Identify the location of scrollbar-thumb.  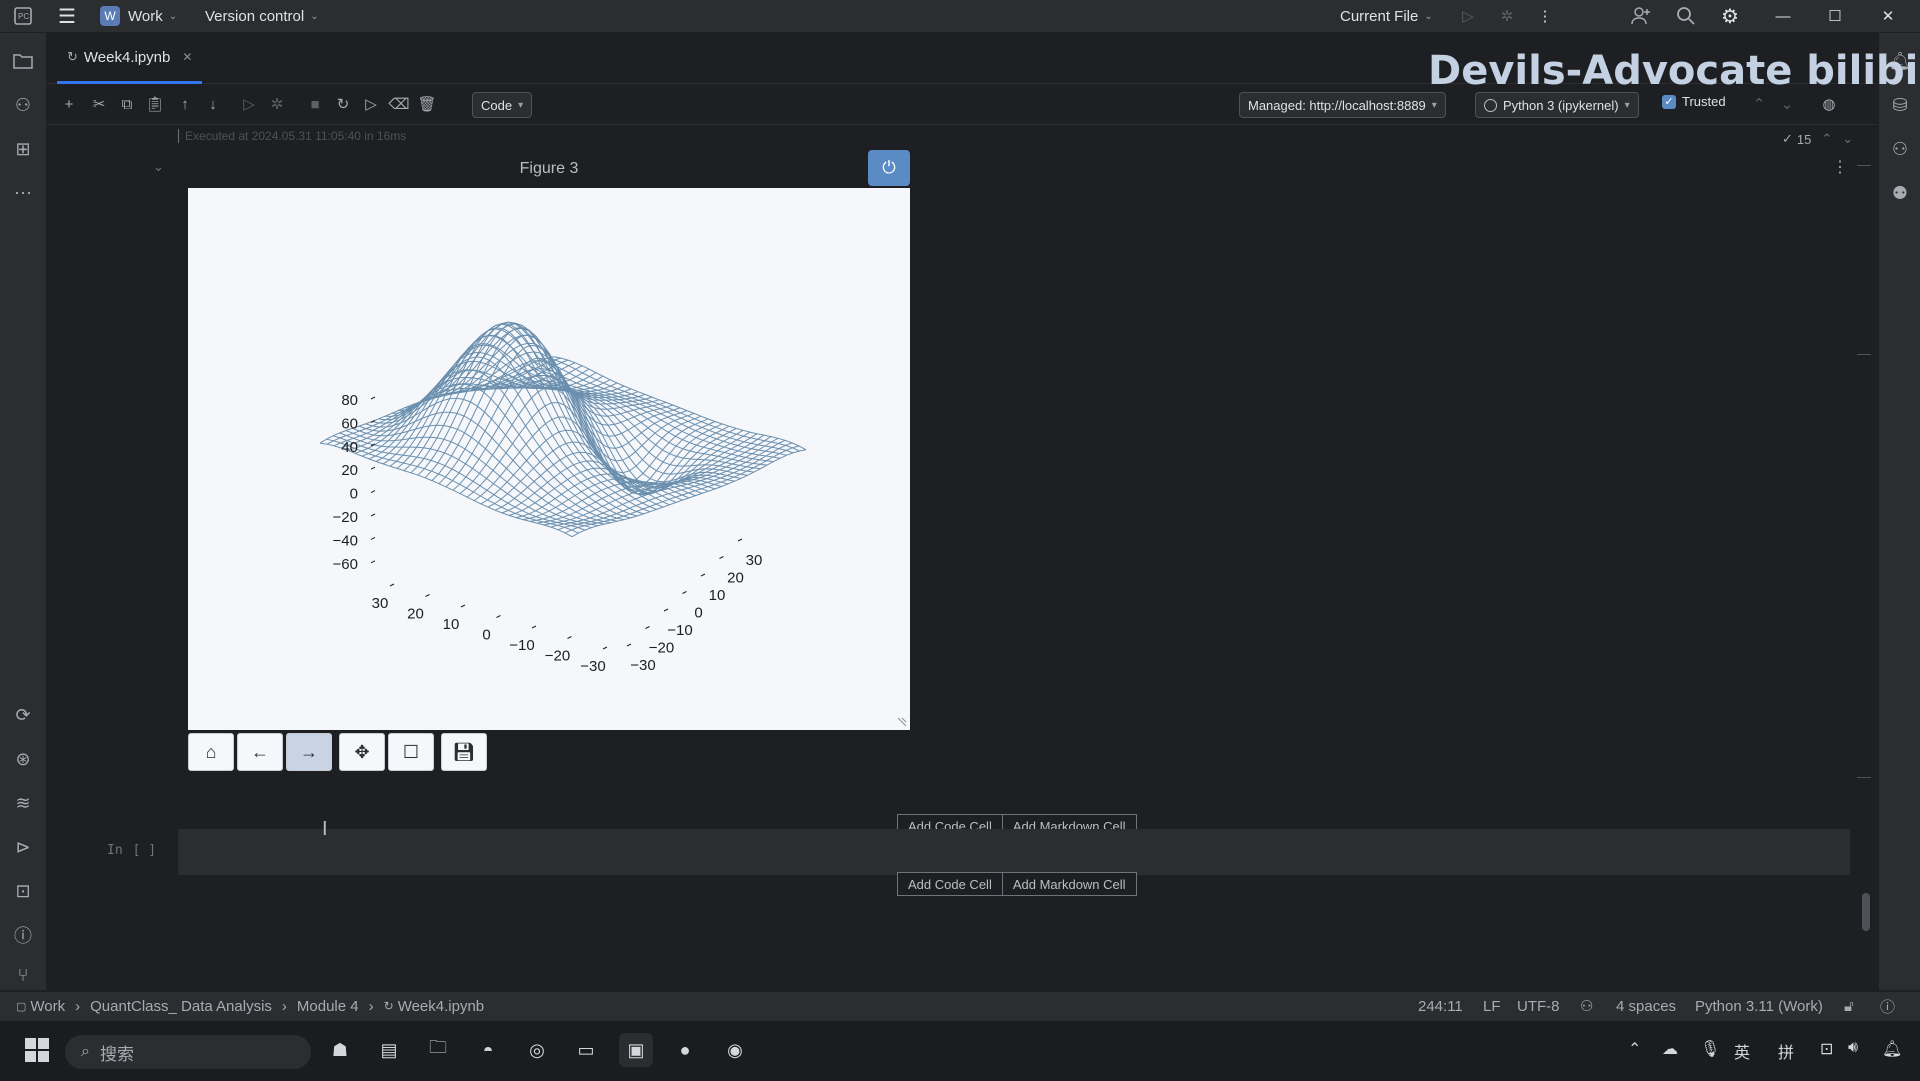
(1866, 912).